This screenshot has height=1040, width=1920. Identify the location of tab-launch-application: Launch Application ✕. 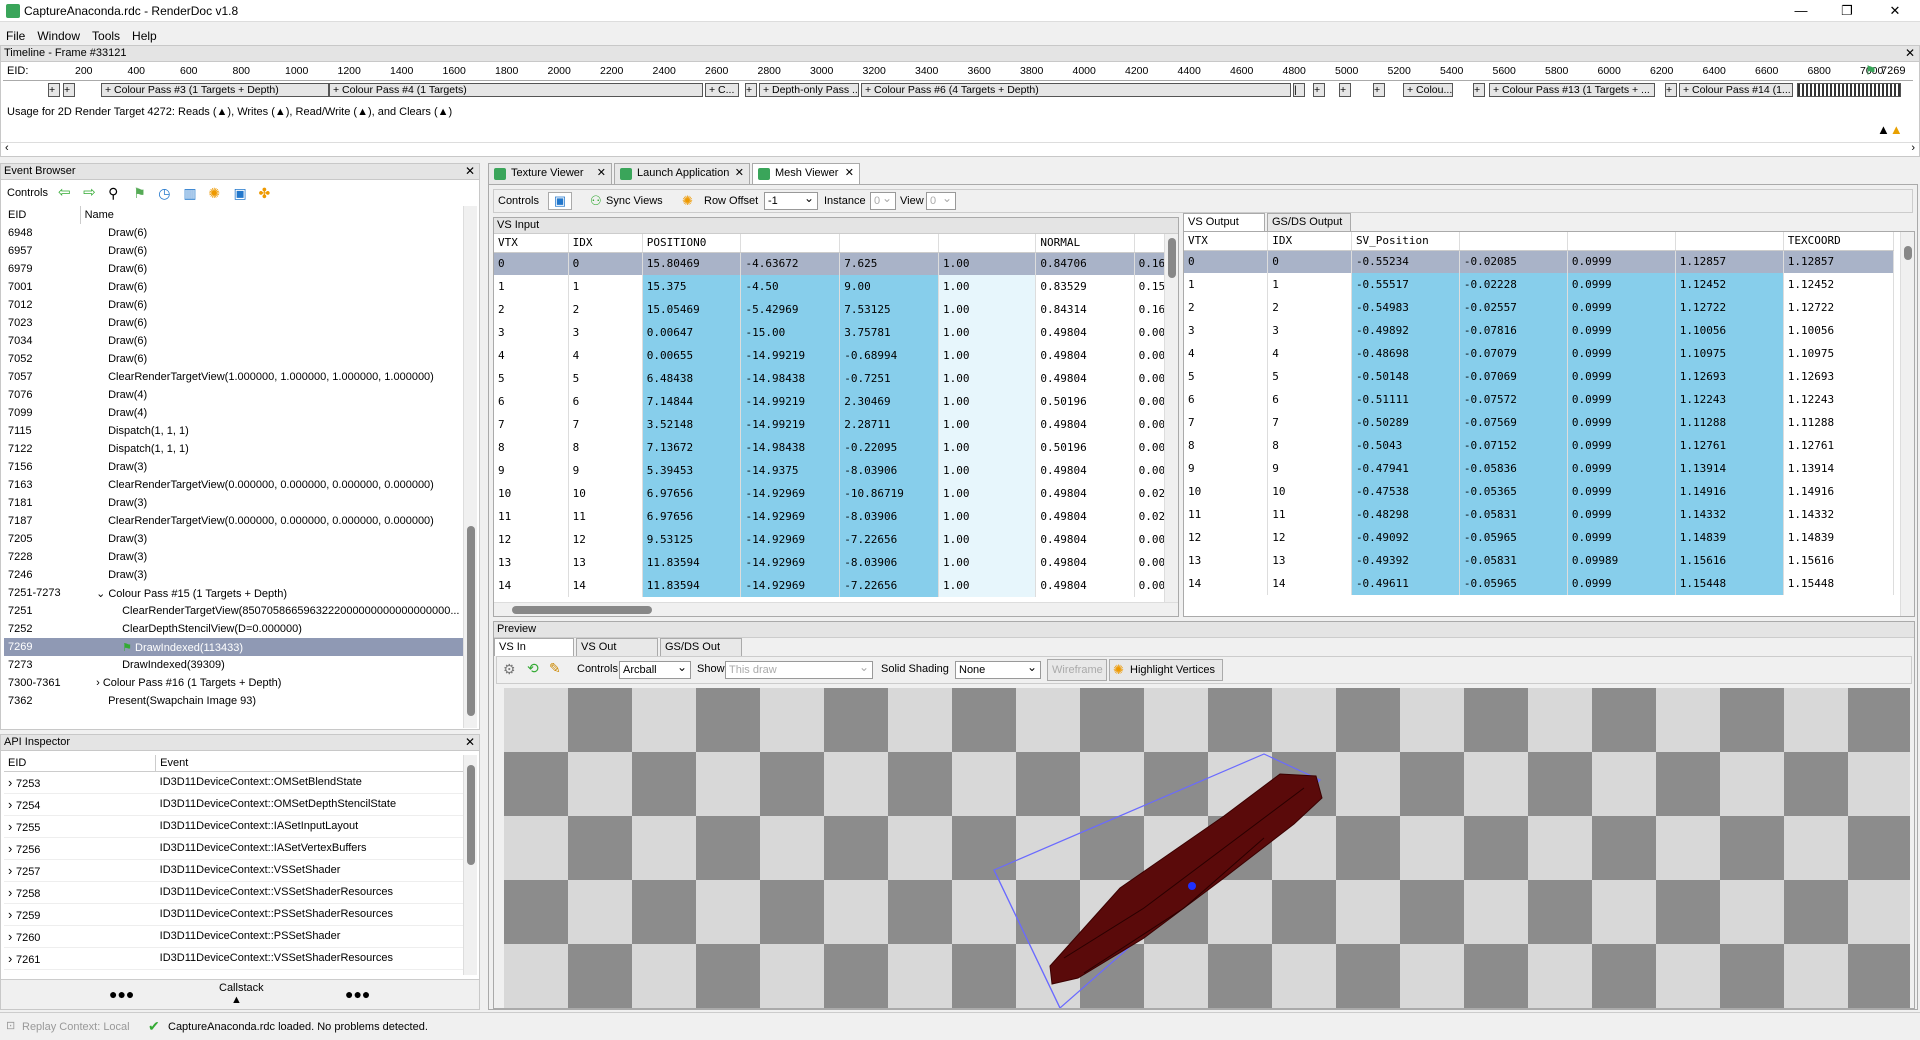
(682, 173).